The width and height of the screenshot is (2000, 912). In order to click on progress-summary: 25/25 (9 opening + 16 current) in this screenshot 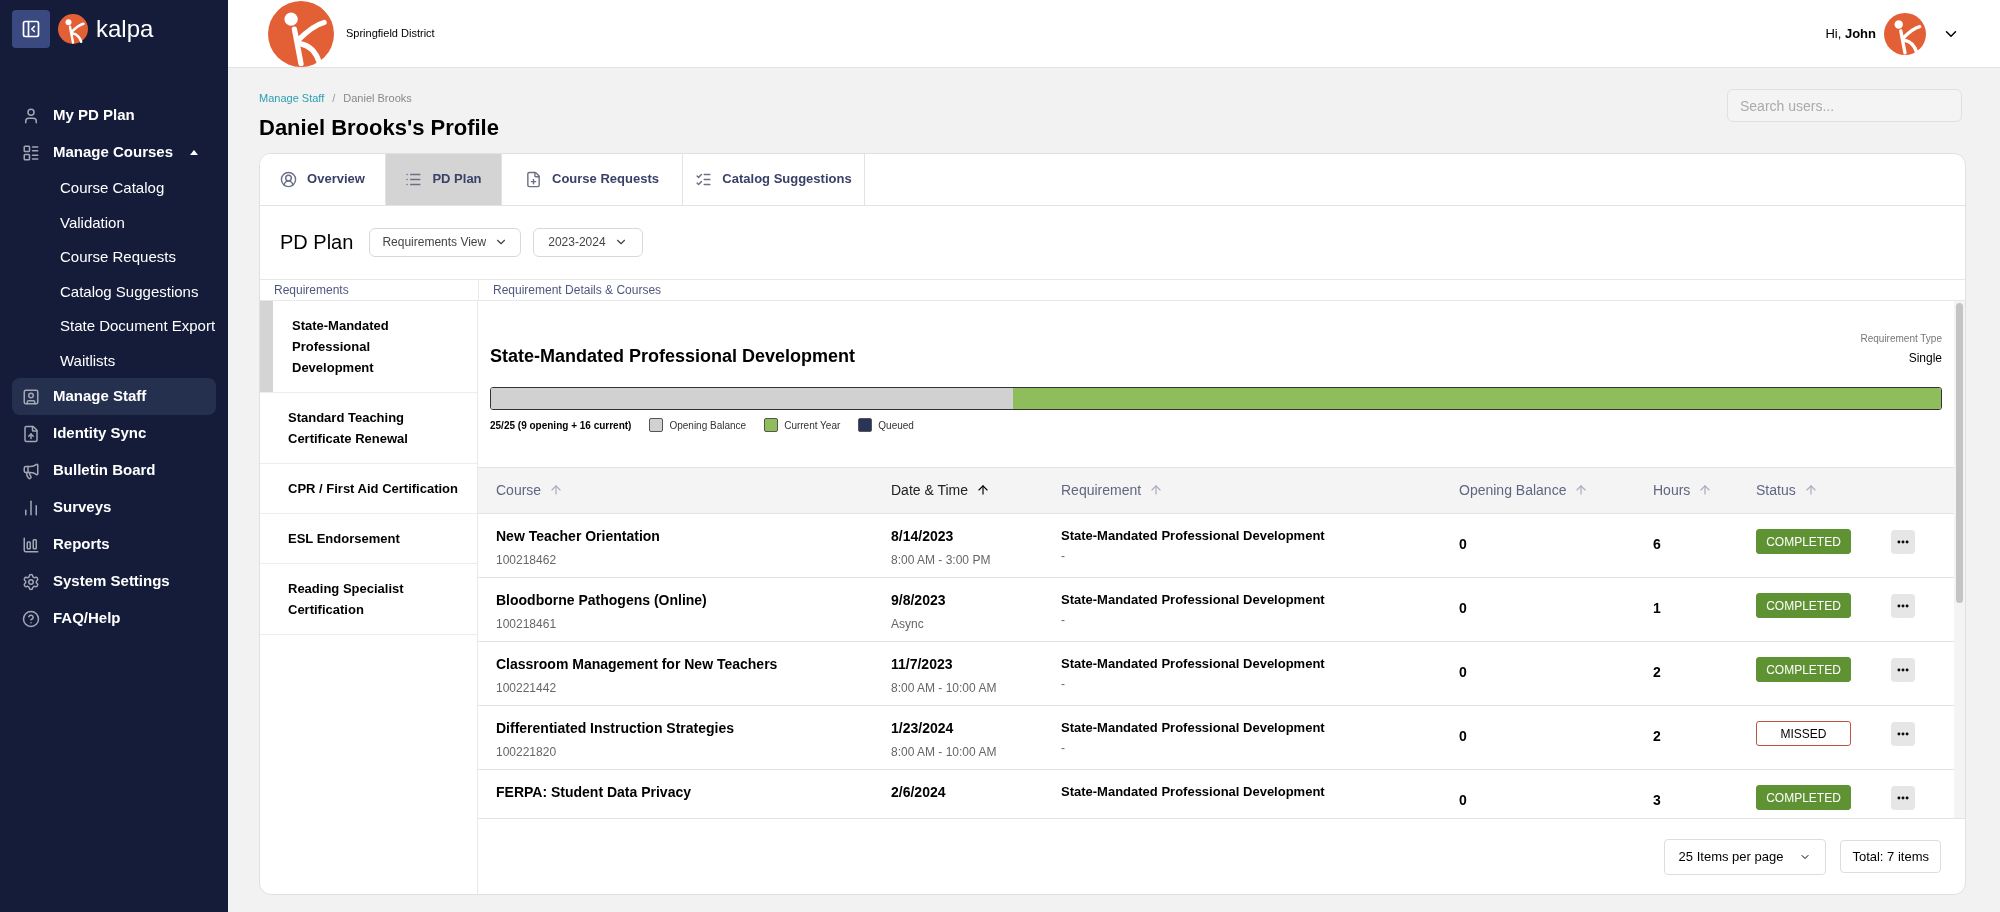, I will do `click(561, 425)`.